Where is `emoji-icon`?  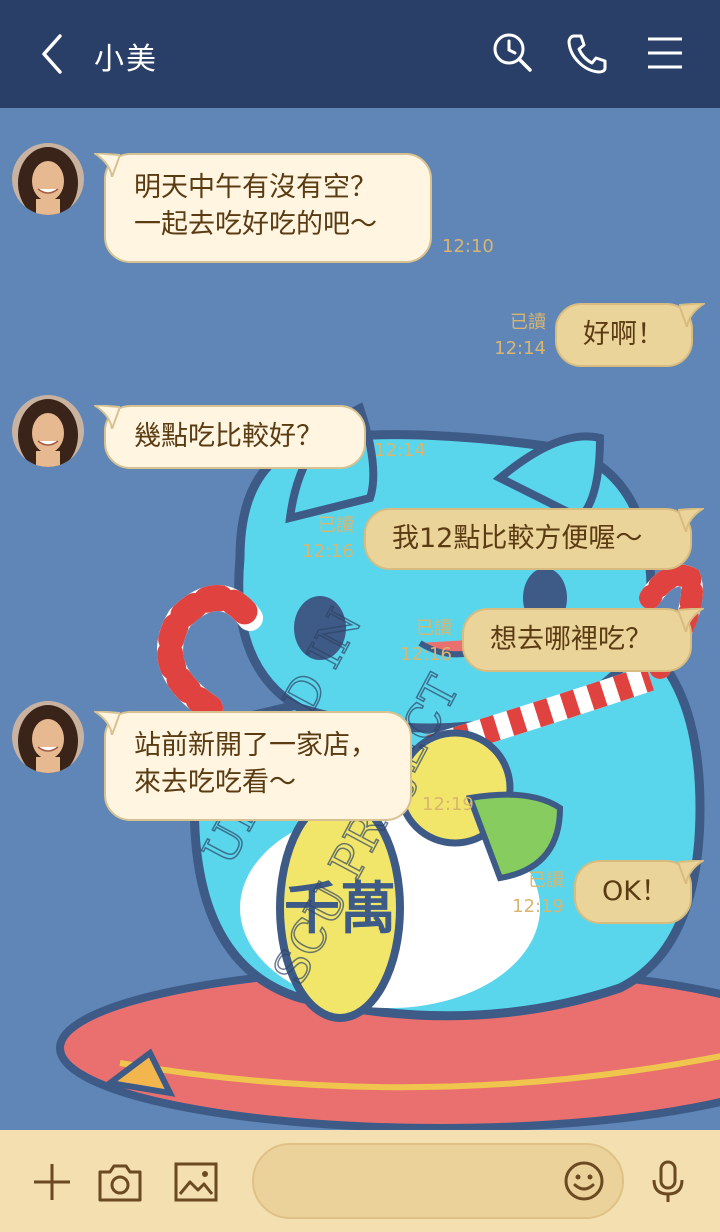
emoji-icon is located at coordinates (584, 1181).